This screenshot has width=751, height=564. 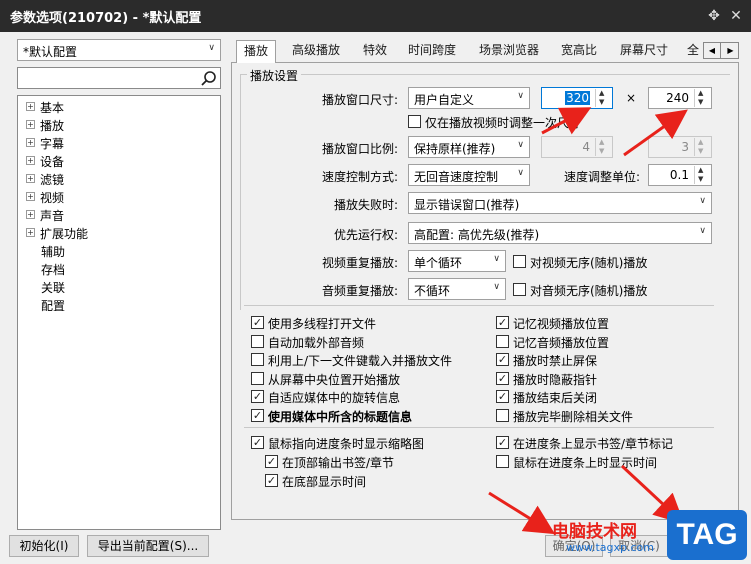 What do you see at coordinates (730, 50) in the screenshot?
I see `tab-scroll-right-icon: ▶` at bounding box center [730, 50].